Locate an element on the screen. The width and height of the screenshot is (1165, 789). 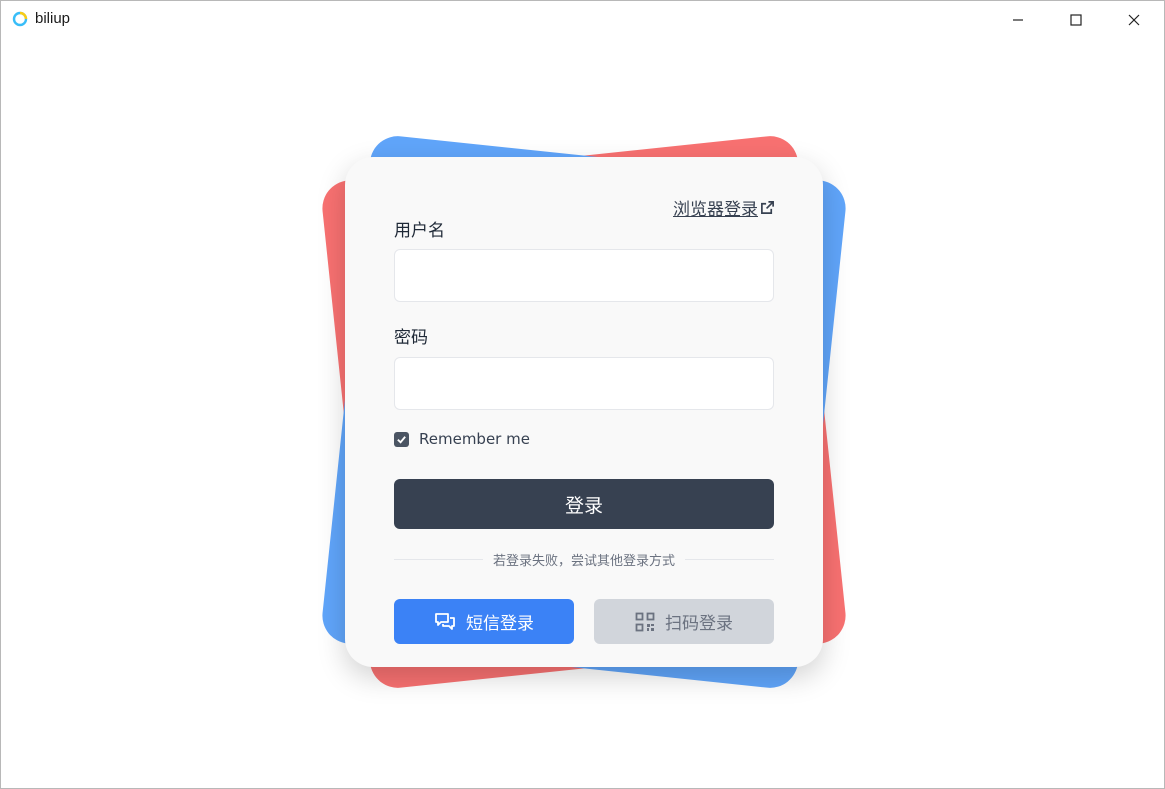
password-input is located at coordinates (584, 383).